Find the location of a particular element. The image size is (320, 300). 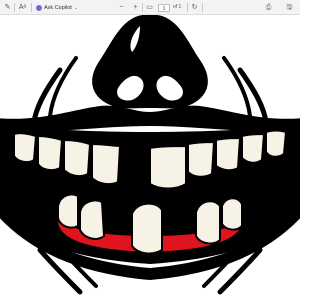

print-icon: ⎙ is located at coordinates (268, 7).